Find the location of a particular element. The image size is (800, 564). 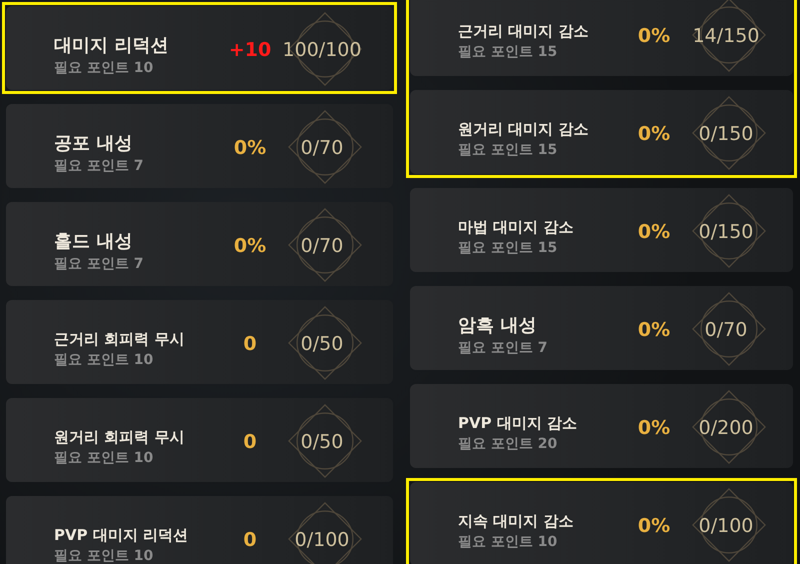

skill-name: PVP 대미지 리덕션 is located at coordinates (122, 535).